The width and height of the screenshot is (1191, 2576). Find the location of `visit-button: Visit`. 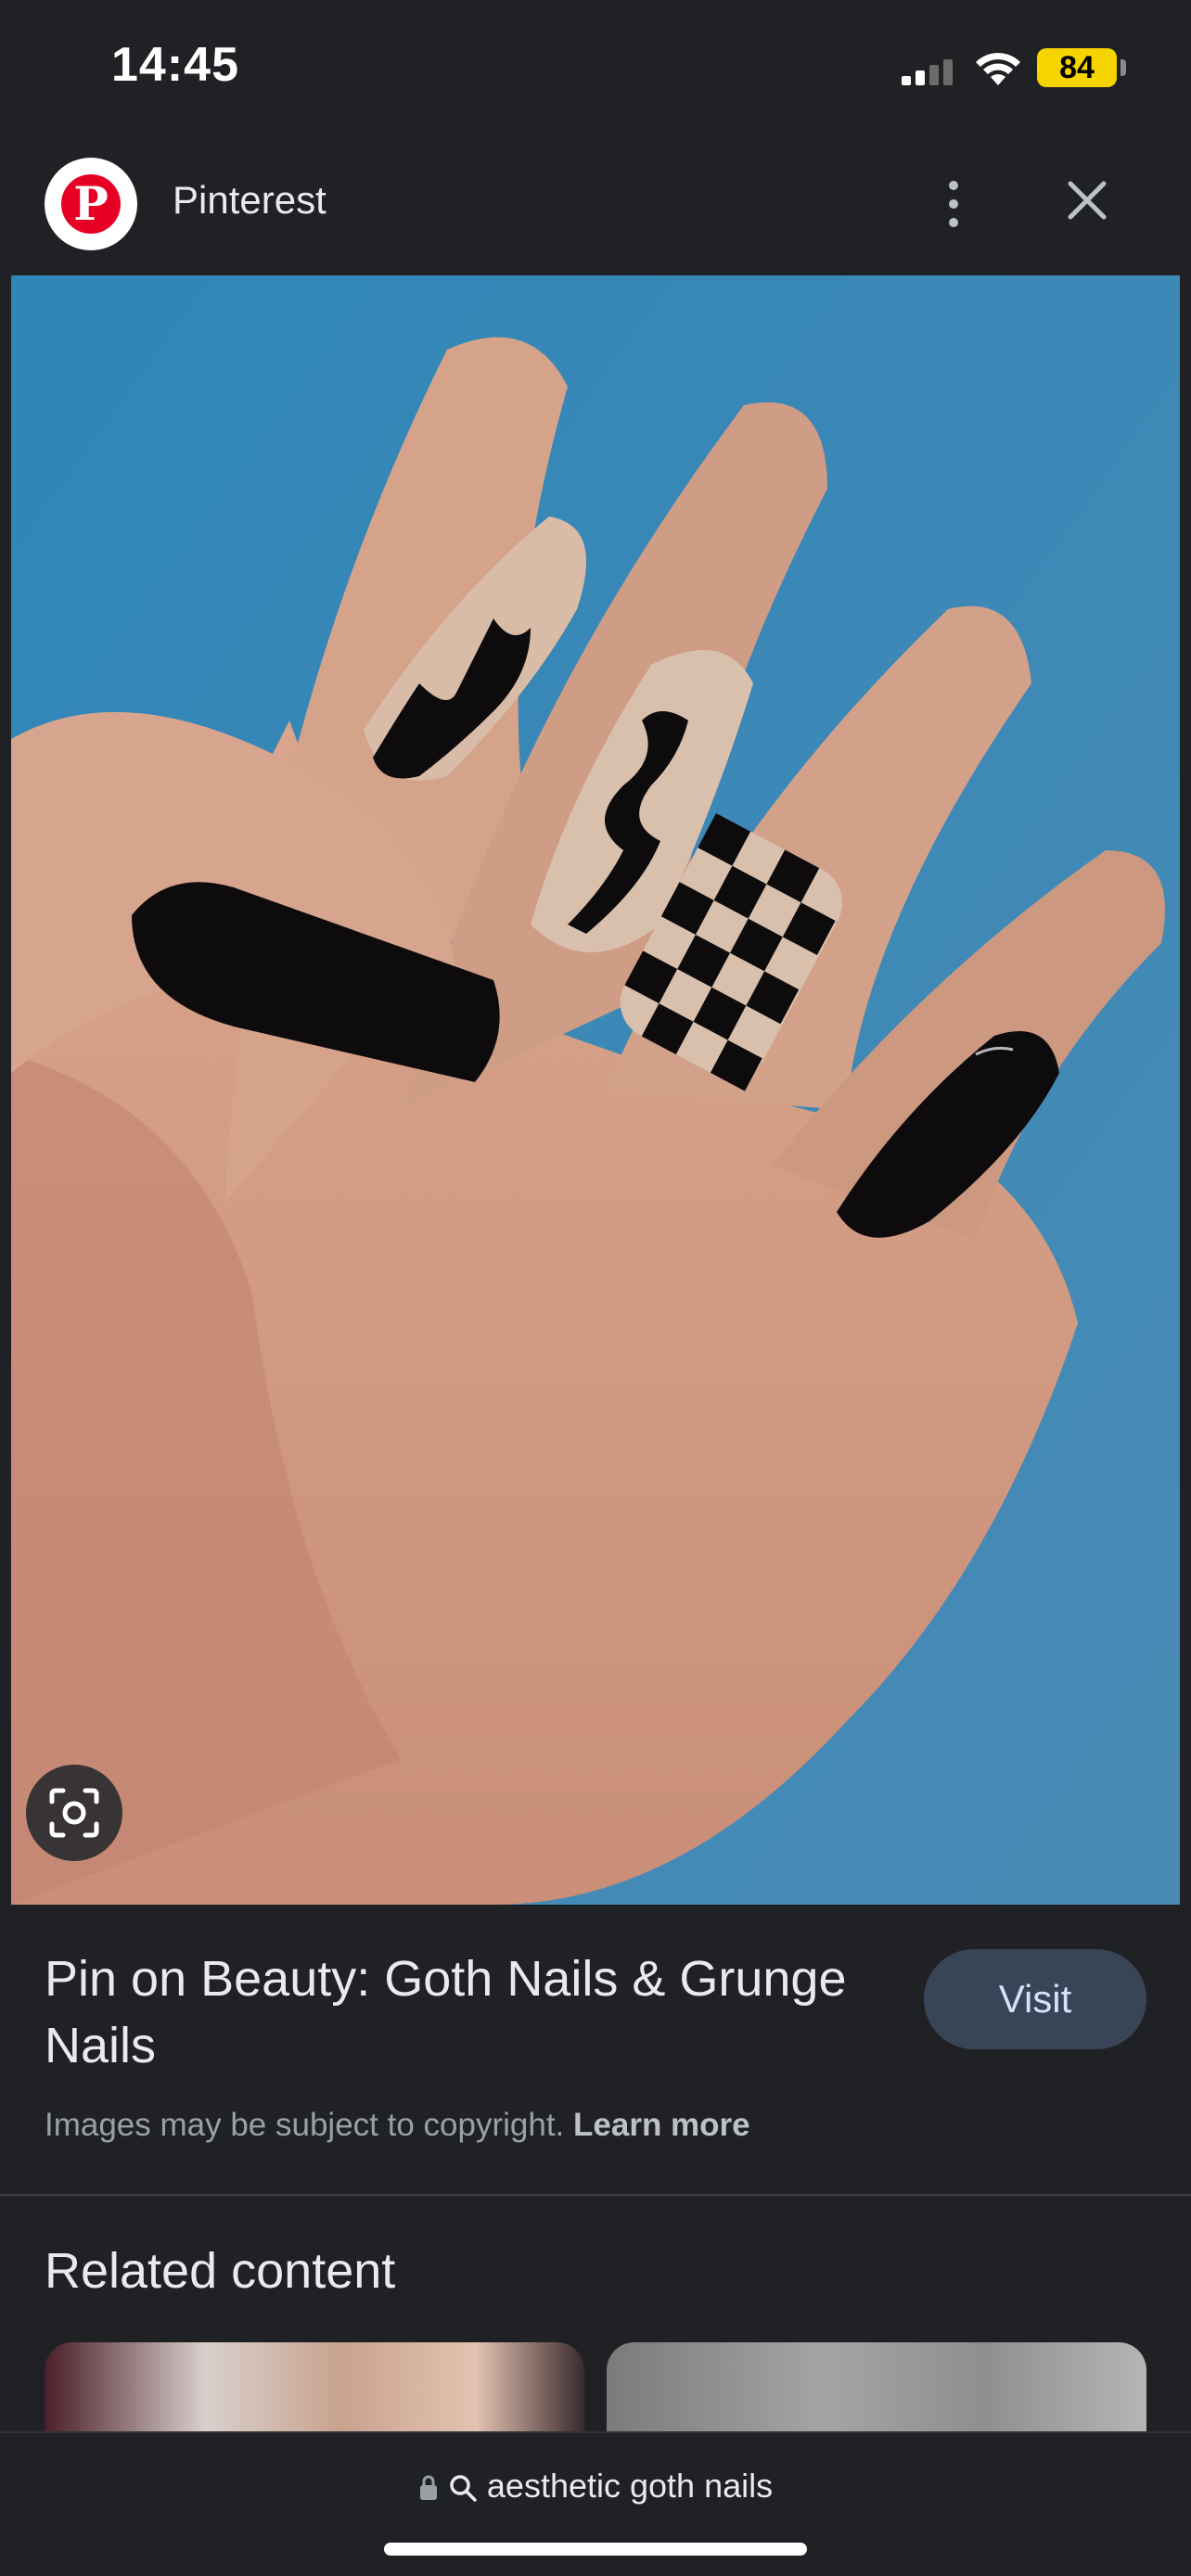

visit-button: Visit is located at coordinates (1035, 1999).